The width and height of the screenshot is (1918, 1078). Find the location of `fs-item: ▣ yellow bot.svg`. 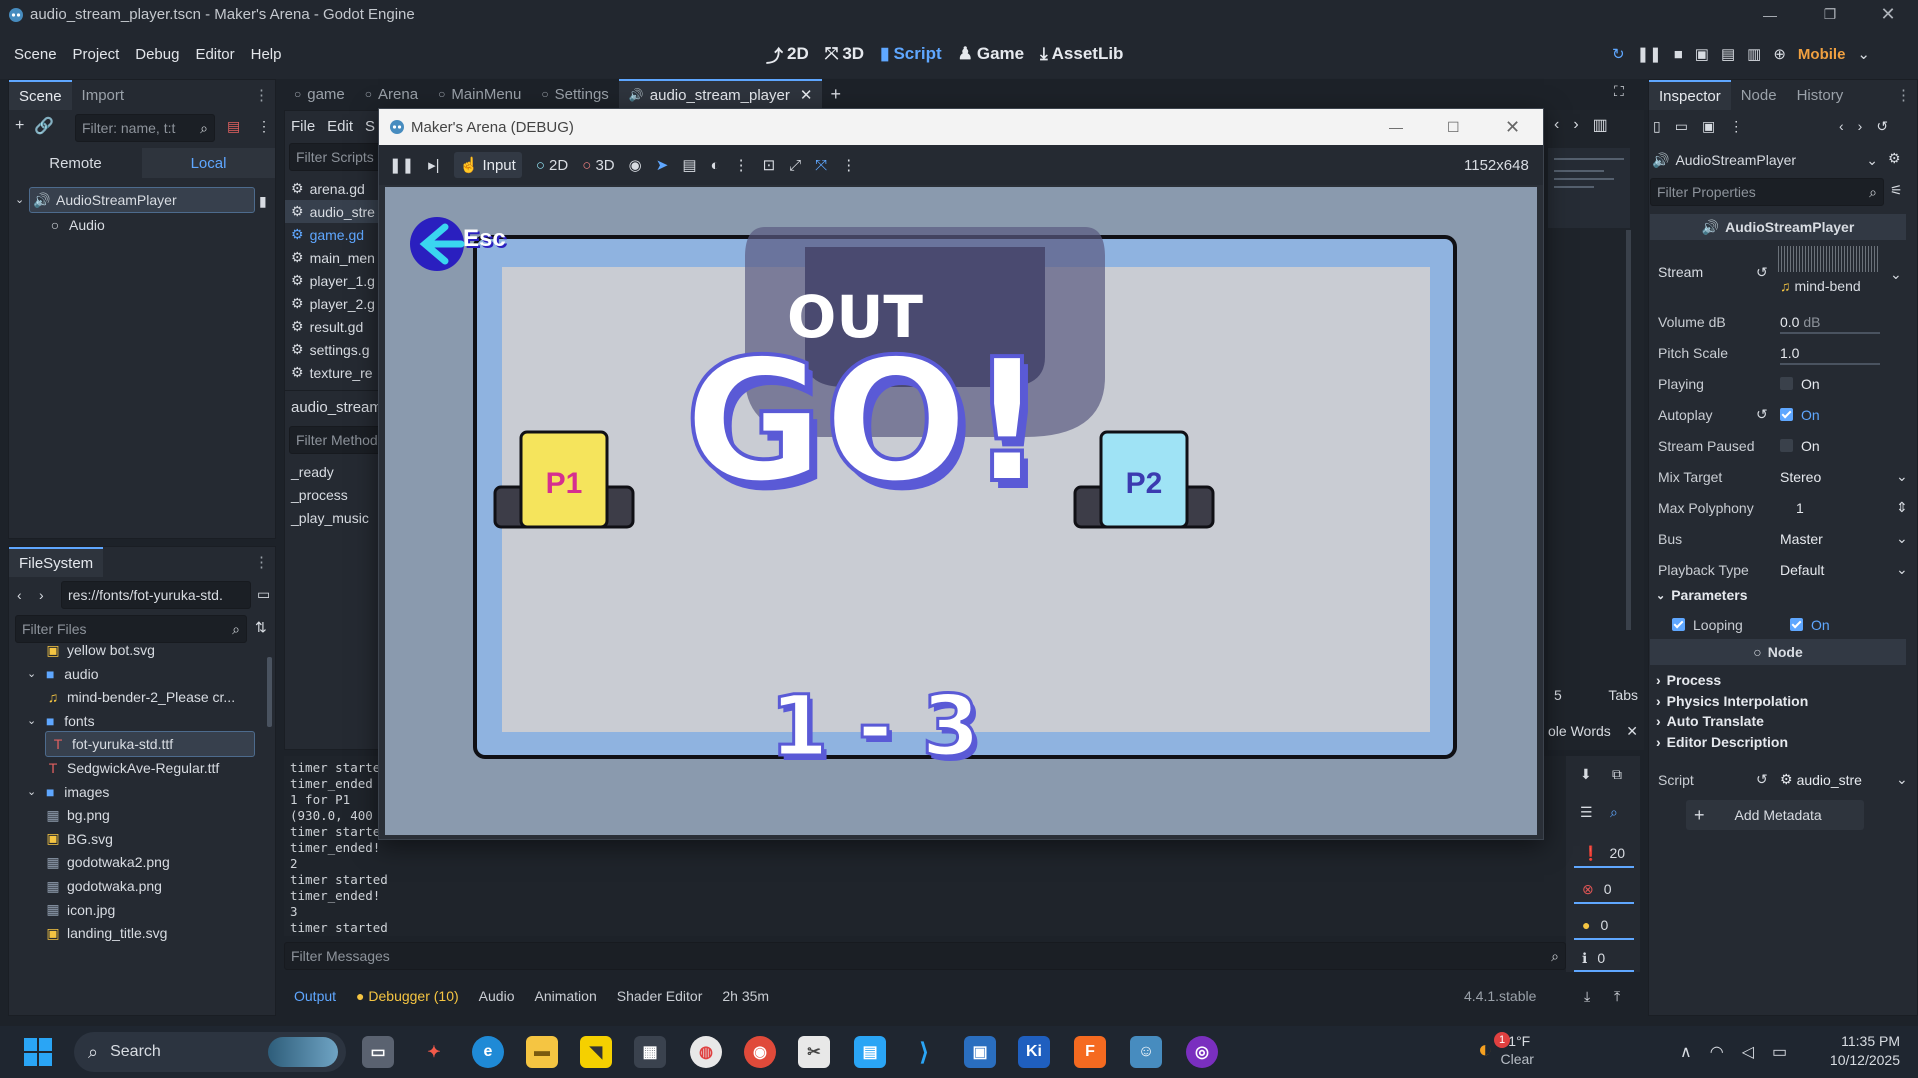

fs-item: ▣ yellow bot.svg is located at coordinates (100, 650).